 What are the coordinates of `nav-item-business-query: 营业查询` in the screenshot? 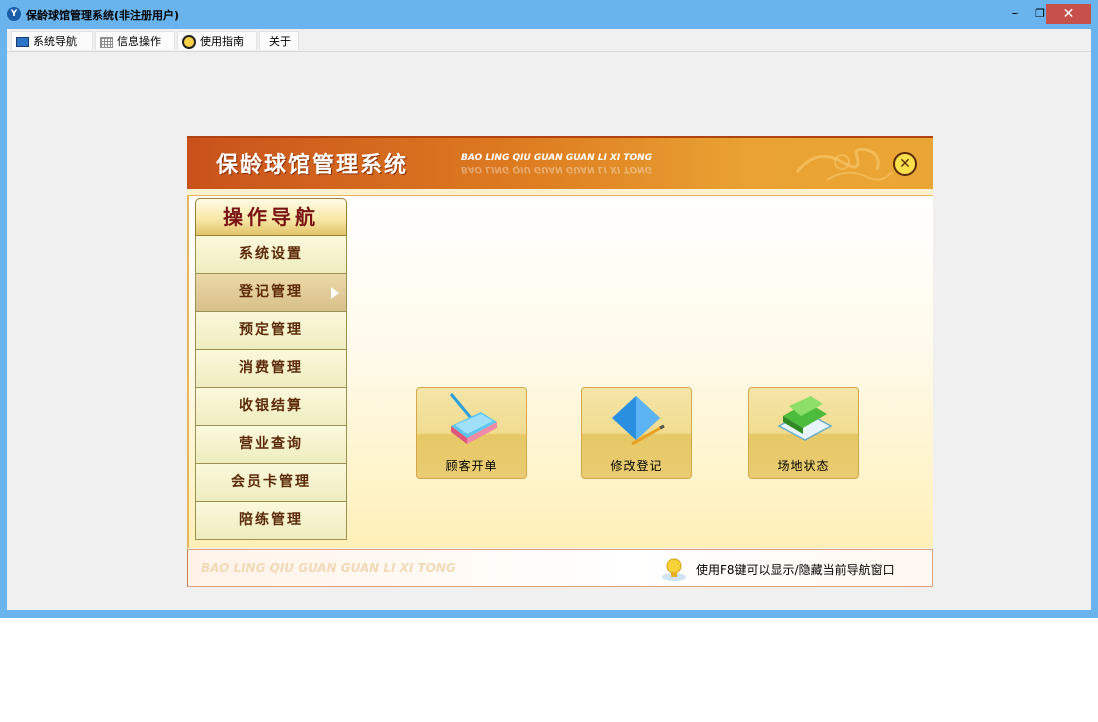 It's located at (271, 445).